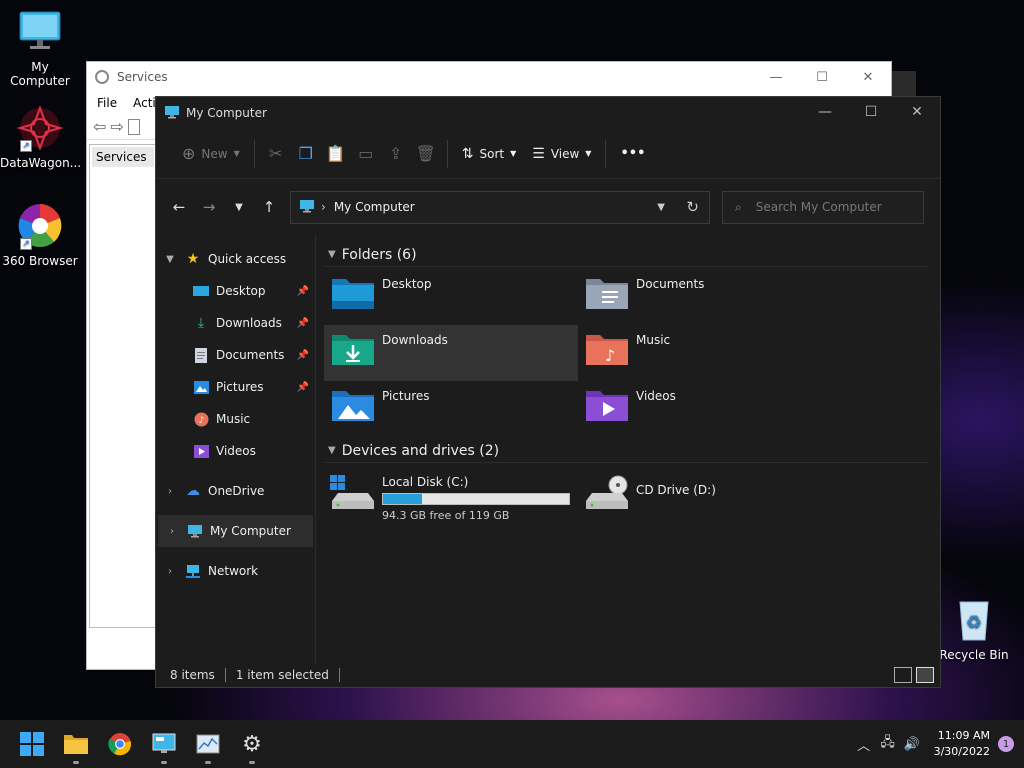 This screenshot has width=1024, height=768. Describe the element at coordinates (116, 126) in the screenshot. I see `forward-arrow-icon: ⇨` at that location.